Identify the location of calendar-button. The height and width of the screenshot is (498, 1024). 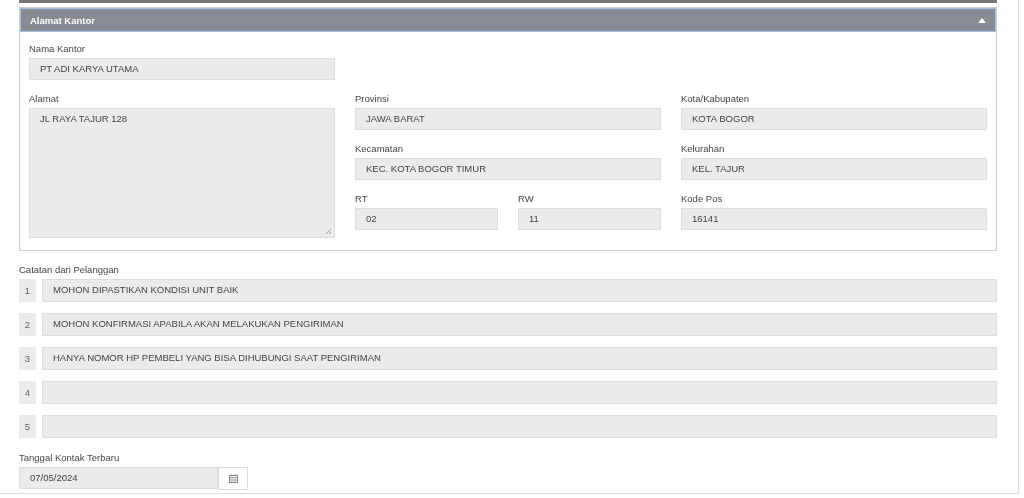
(233, 478).